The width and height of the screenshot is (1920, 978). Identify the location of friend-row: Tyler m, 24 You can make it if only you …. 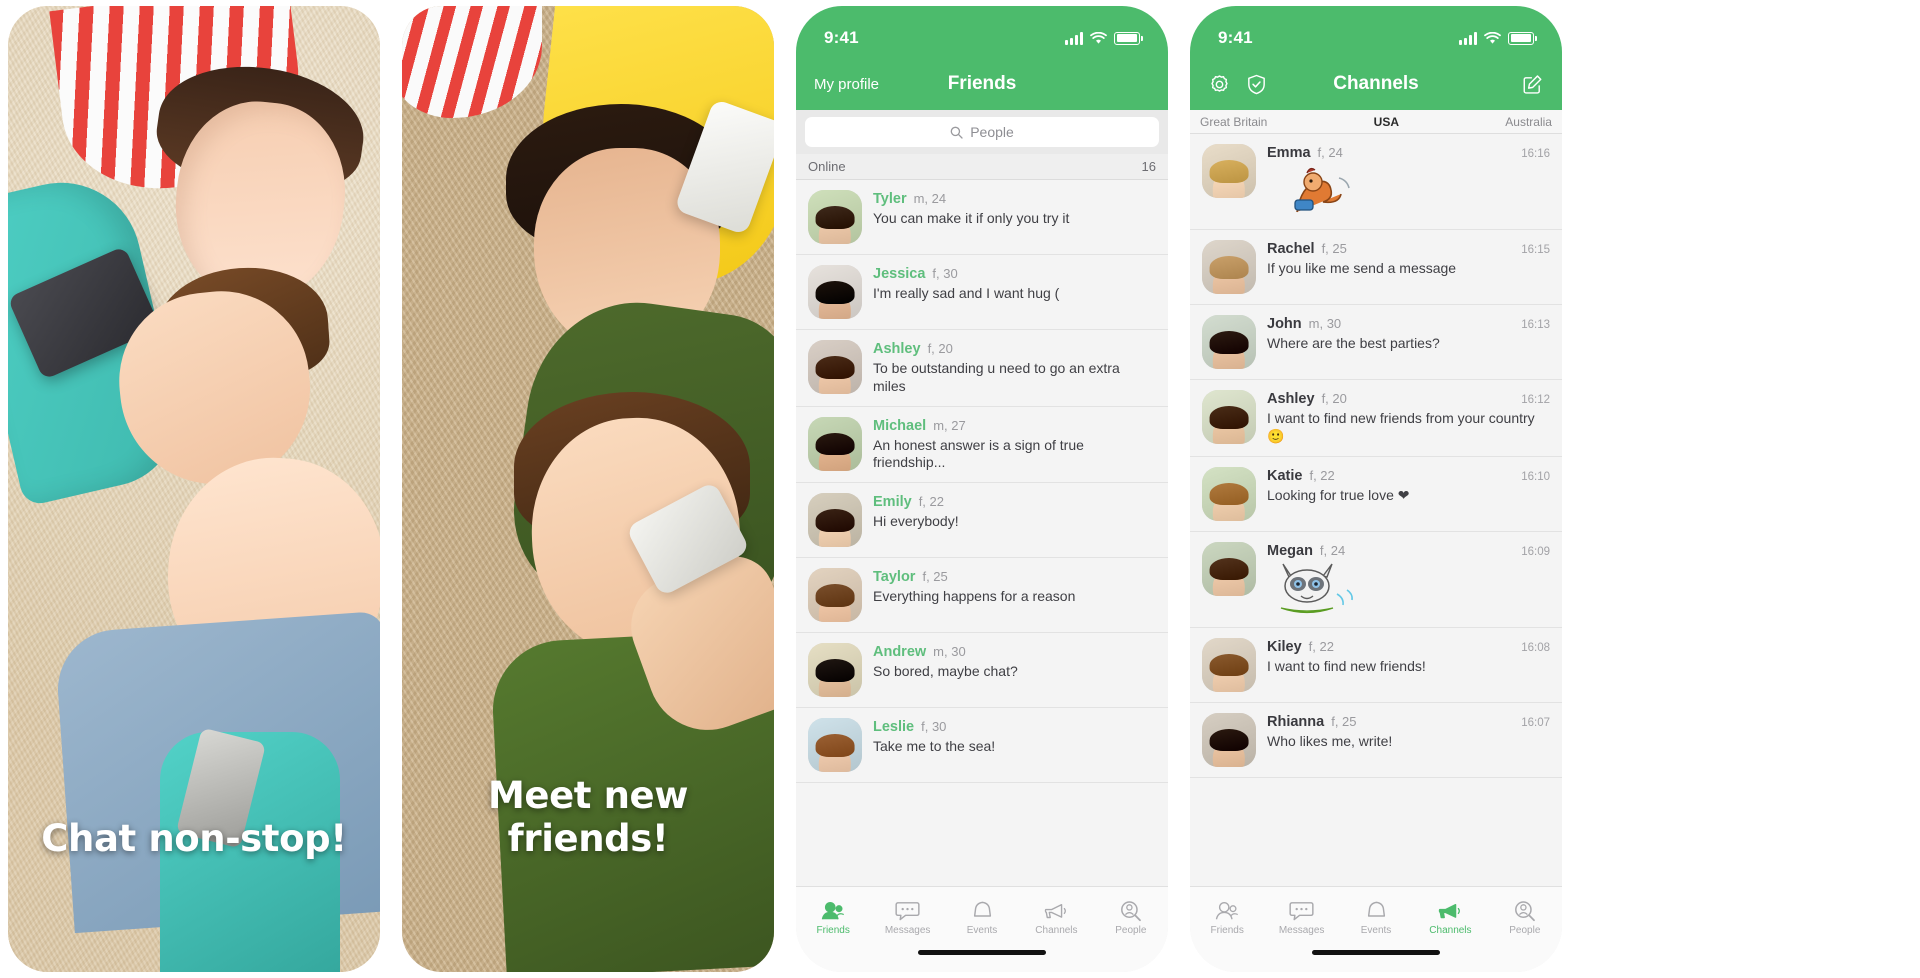
(982, 217).